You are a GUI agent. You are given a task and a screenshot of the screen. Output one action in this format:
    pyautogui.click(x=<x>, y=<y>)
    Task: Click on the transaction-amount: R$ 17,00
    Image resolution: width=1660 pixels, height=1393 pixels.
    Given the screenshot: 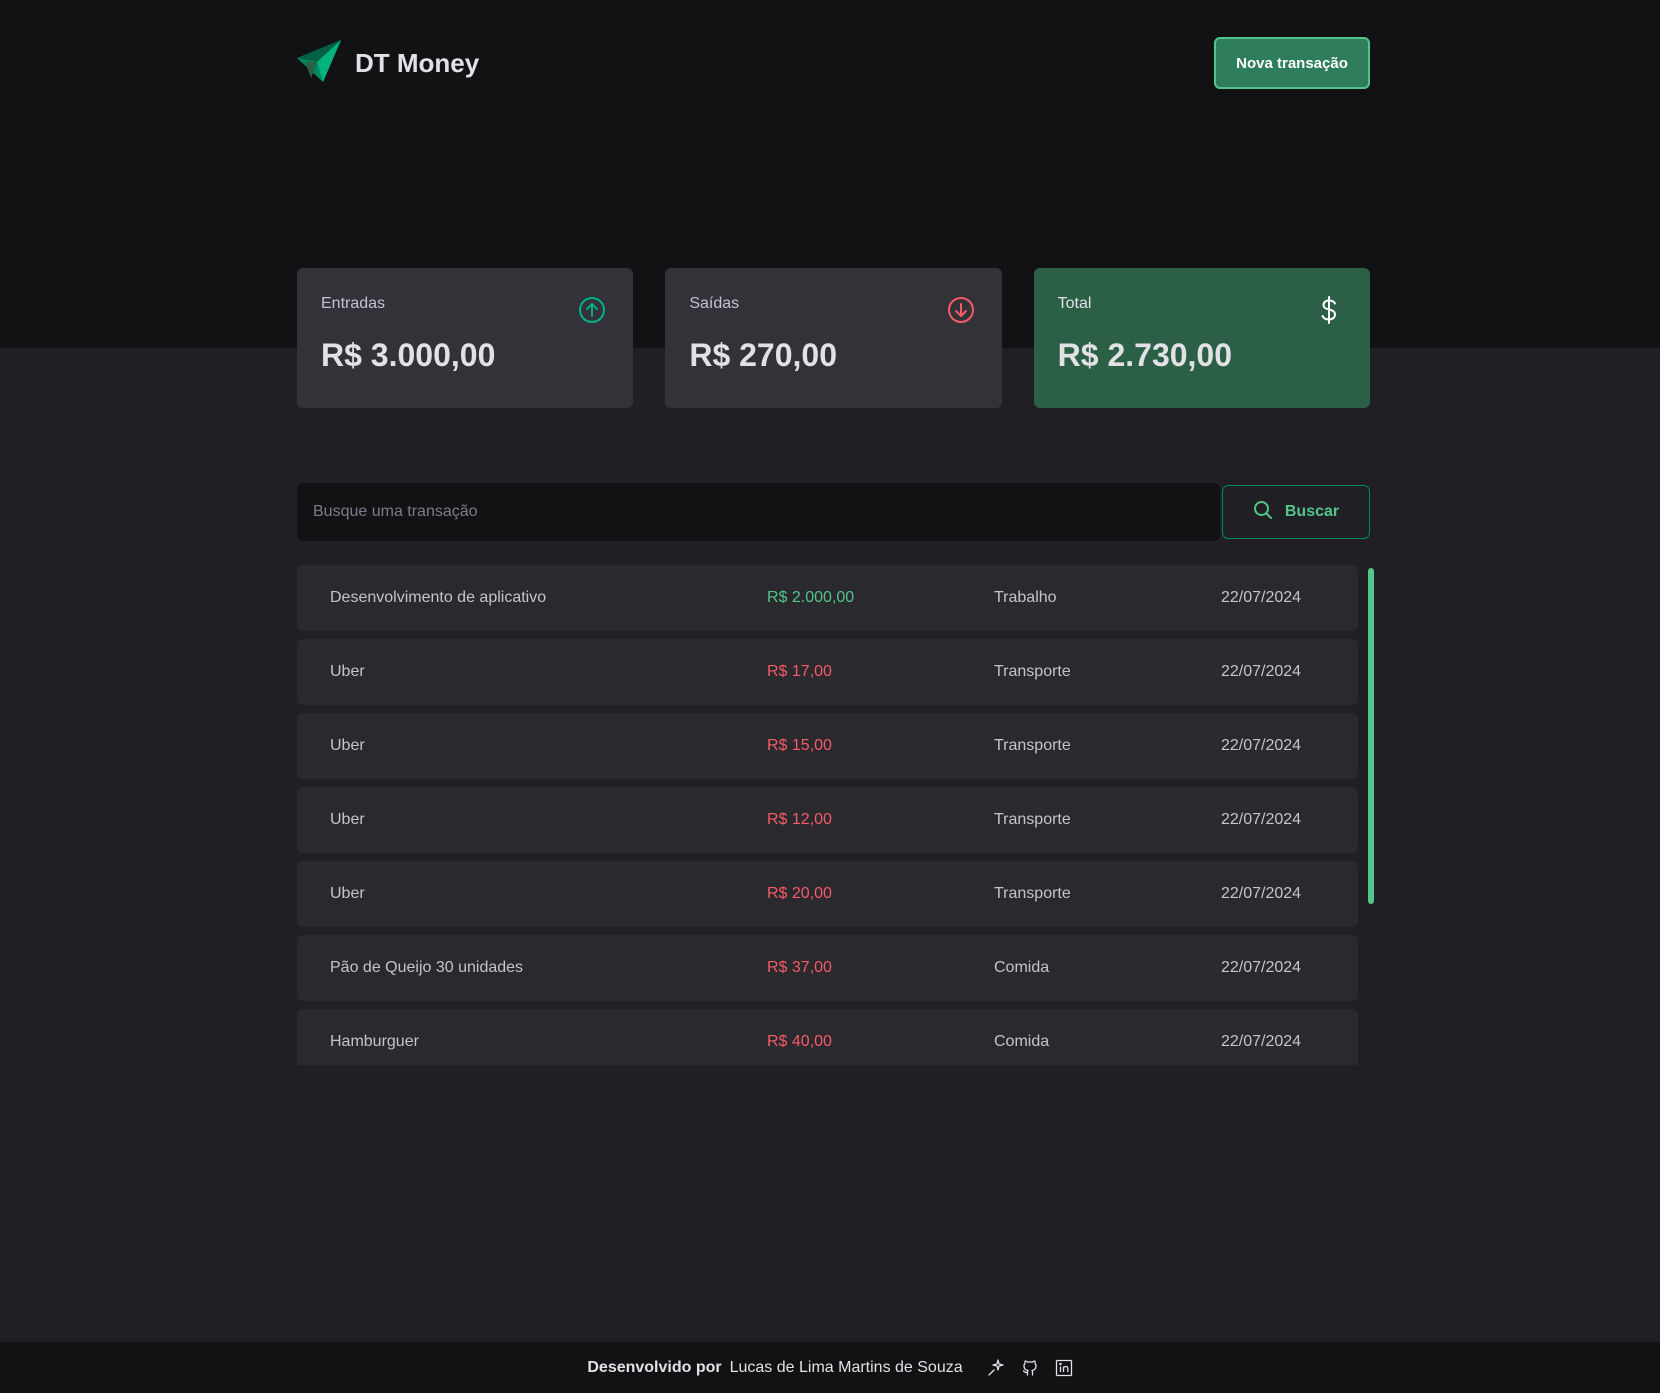 What is the action you would take?
    pyautogui.click(x=799, y=671)
    